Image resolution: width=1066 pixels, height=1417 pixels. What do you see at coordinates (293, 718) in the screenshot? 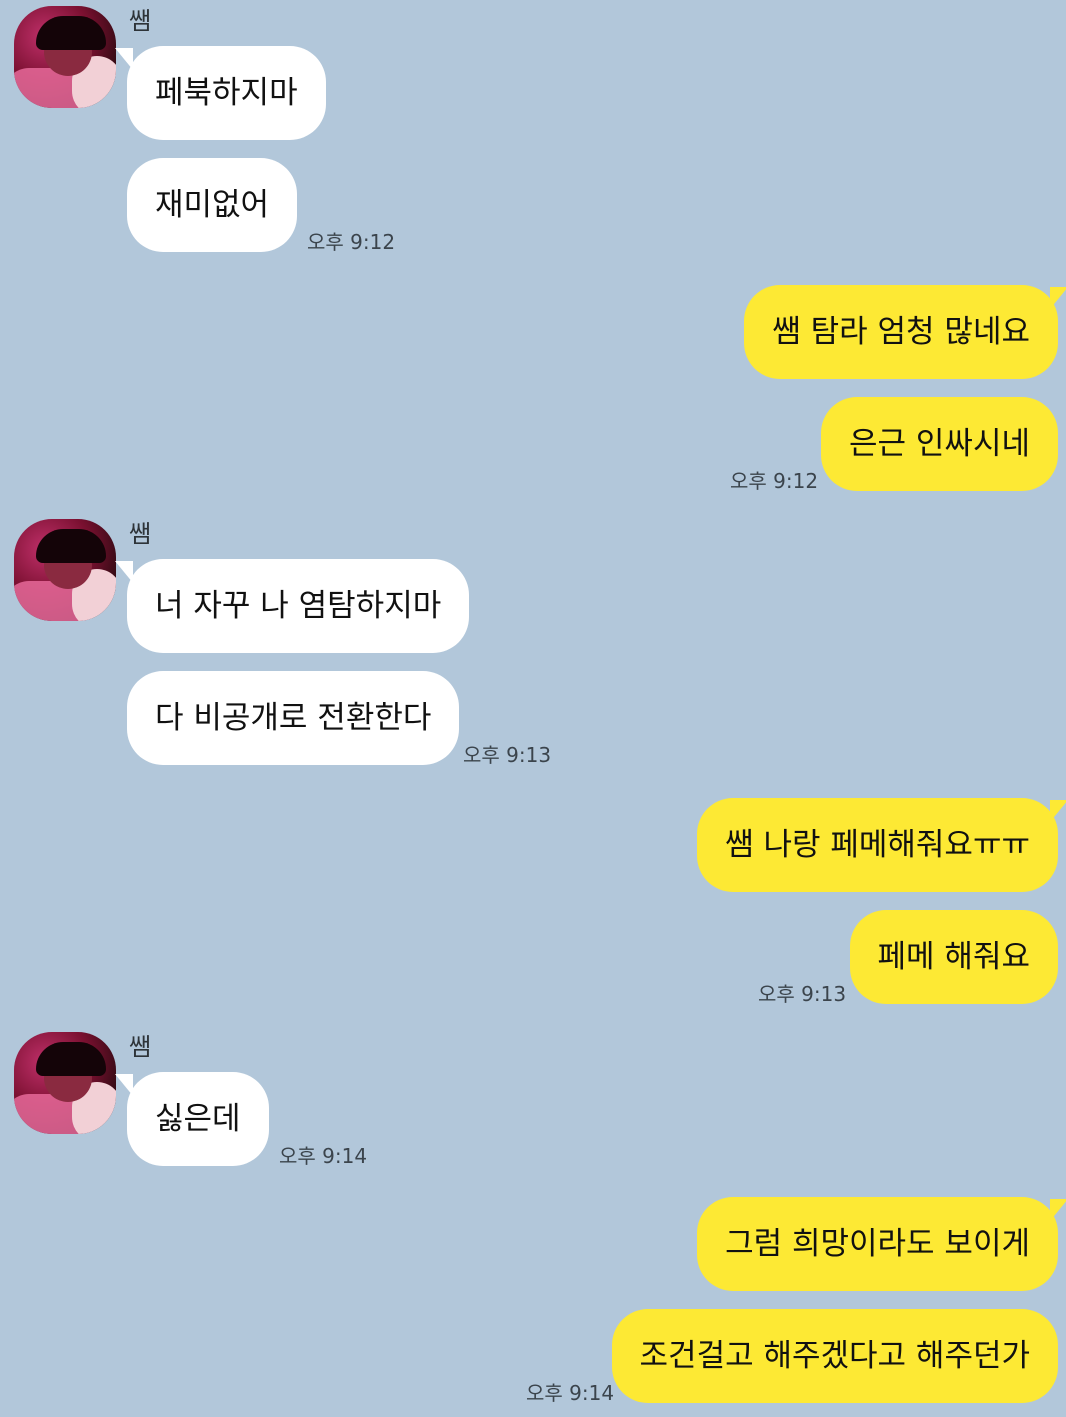
I see `message-bubble-incoming: 다 비공개로 전환한다` at bounding box center [293, 718].